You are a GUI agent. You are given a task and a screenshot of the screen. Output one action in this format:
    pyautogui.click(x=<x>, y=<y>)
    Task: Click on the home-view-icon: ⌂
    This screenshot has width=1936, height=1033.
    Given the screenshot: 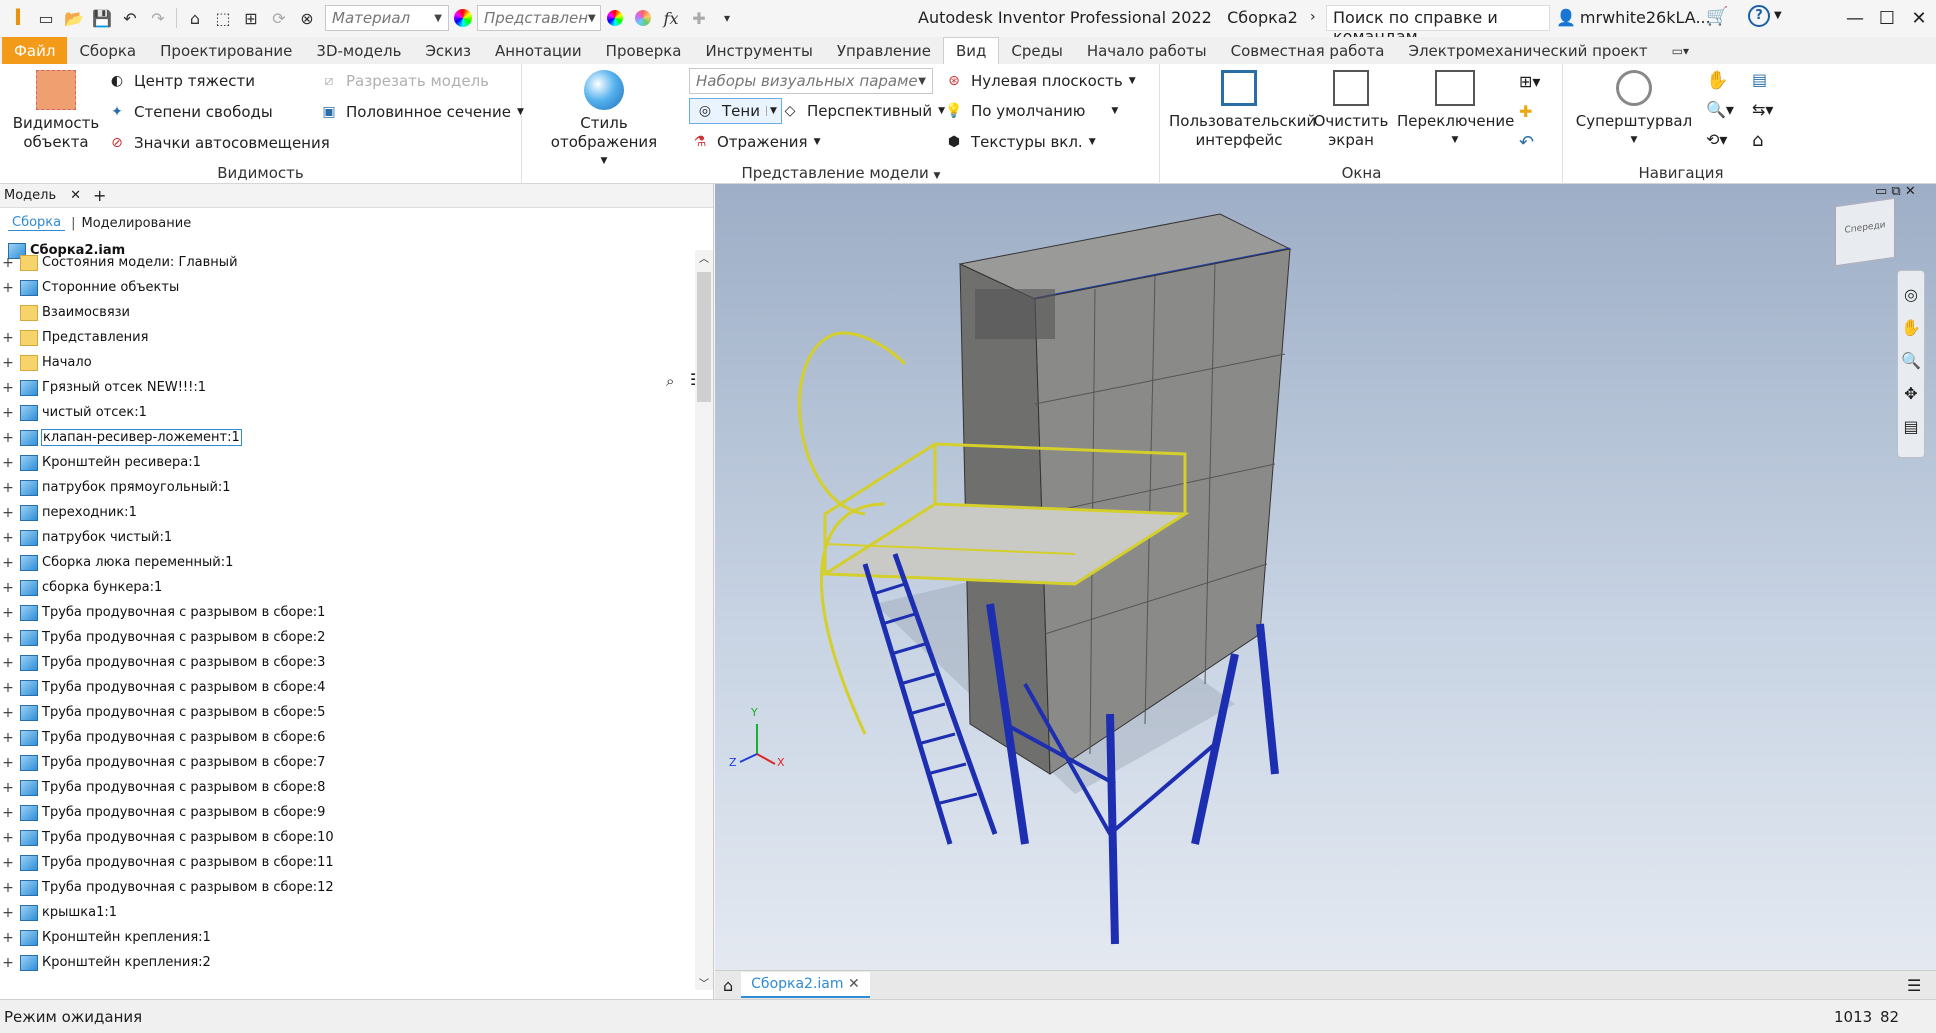 What is the action you would take?
    pyautogui.click(x=1757, y=140)
    